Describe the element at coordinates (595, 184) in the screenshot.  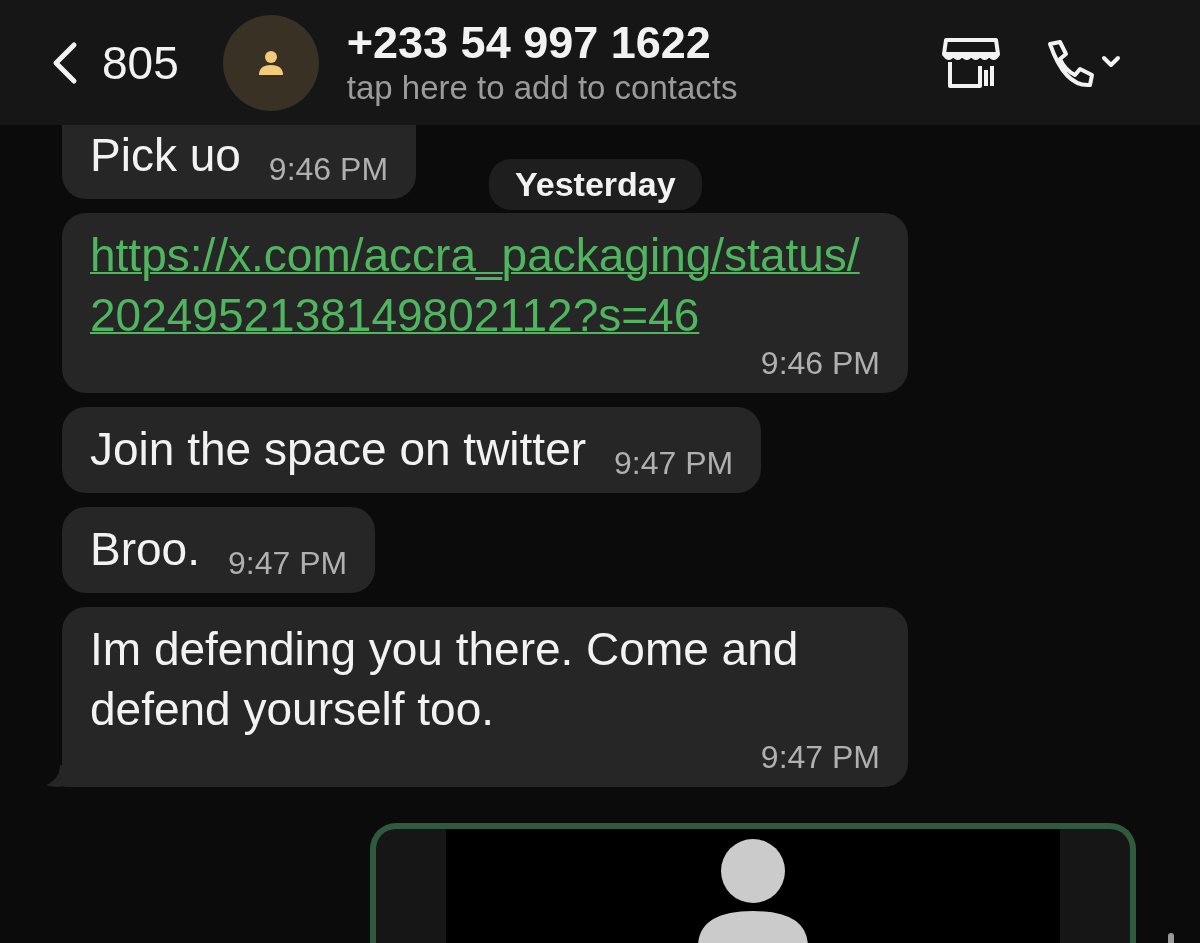
I see `date-chip: Yesterday` at that location.